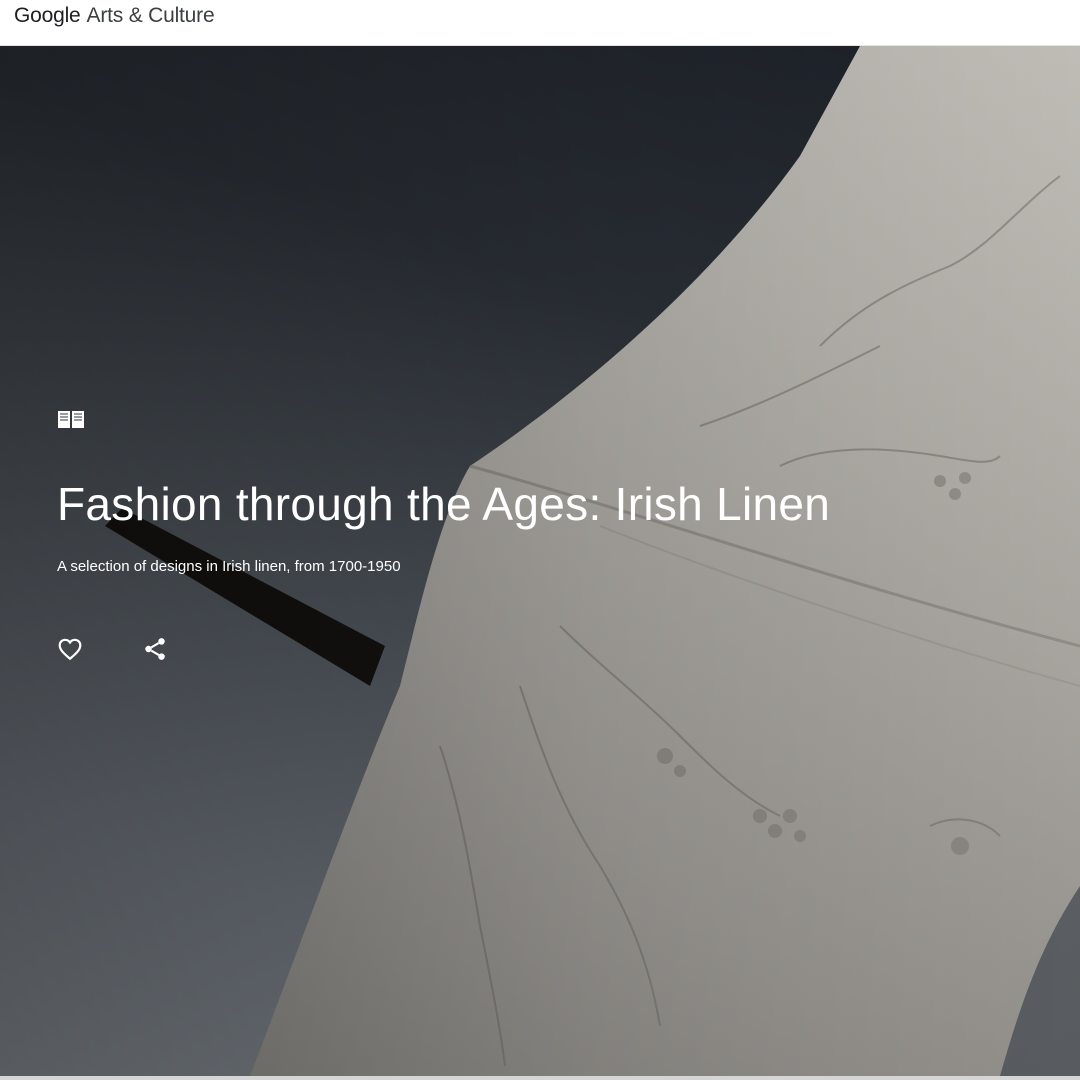  What do you see at coordinates (47, 15) in the screenshot?
I see `logo-brand: Google` at bounding box center [47, 15].